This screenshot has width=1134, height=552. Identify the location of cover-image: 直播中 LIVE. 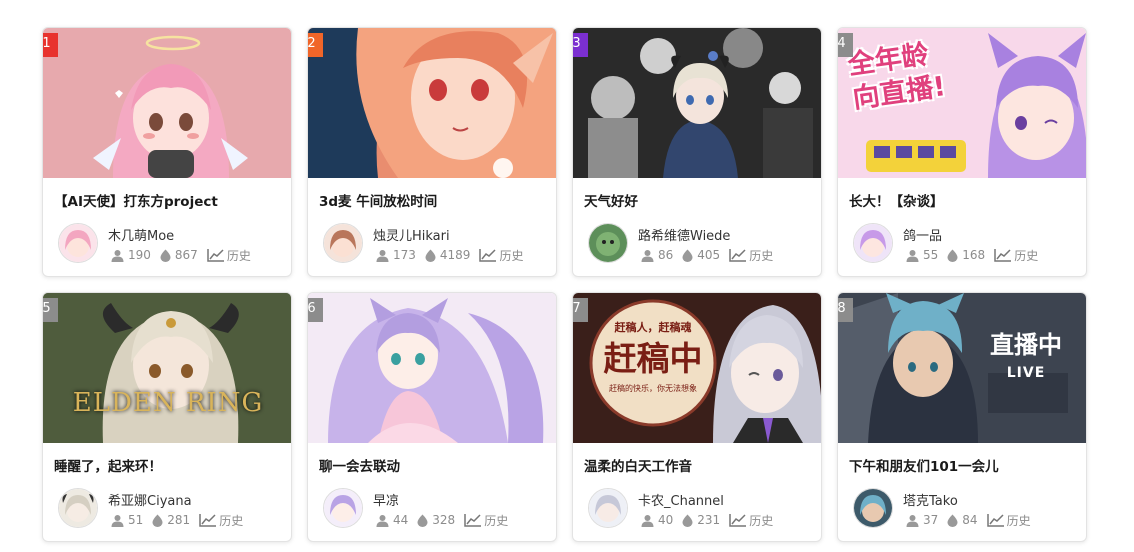
(962, 368).